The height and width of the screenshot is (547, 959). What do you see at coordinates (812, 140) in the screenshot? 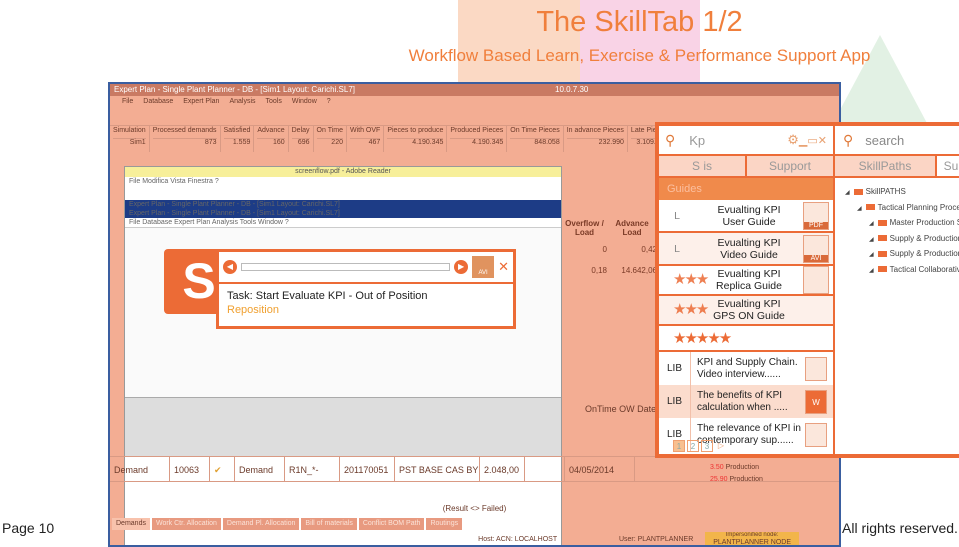
I see `maximize-icon: ▭` at bounding box center [812, 140].